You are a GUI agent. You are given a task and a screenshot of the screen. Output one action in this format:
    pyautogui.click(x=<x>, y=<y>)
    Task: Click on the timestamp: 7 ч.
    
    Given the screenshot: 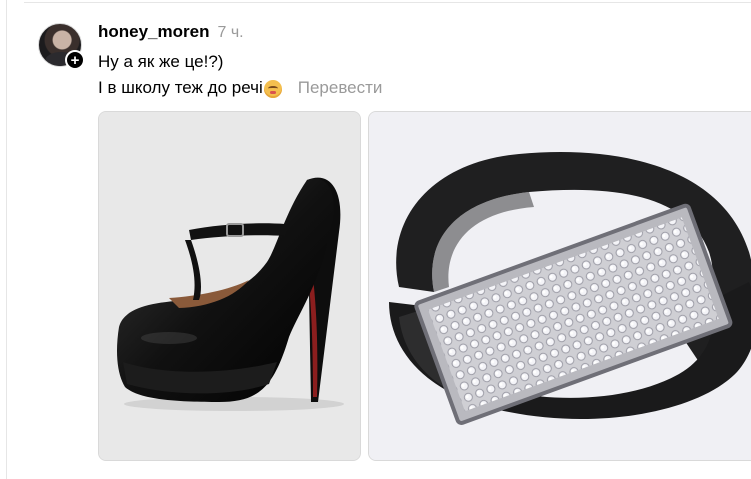 What is the action you would take?
    pyautogui.click(x=230, y=33)
    